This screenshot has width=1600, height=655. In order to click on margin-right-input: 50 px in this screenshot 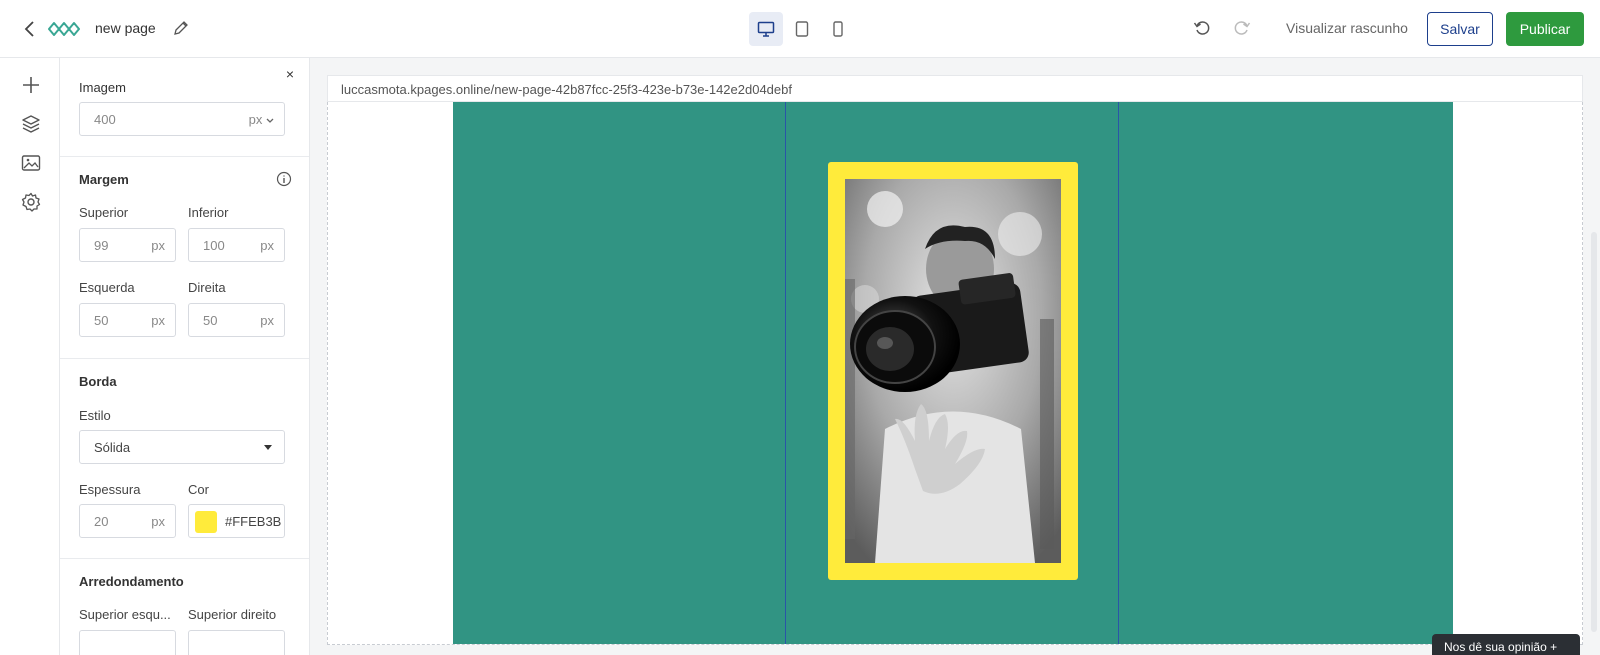, I will do `click(236, 320)`.